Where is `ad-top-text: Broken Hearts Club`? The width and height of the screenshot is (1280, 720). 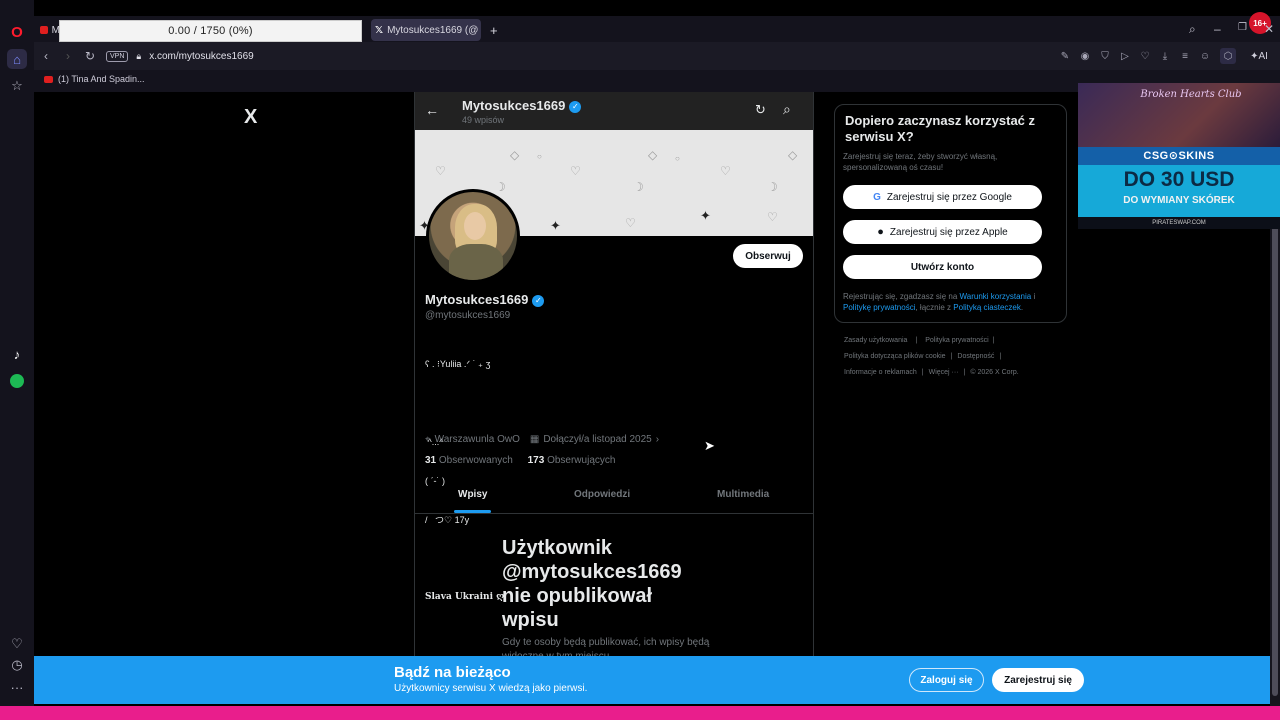
ad-top-text: Broken Hearts Club is located at coordinates (1191, 94).